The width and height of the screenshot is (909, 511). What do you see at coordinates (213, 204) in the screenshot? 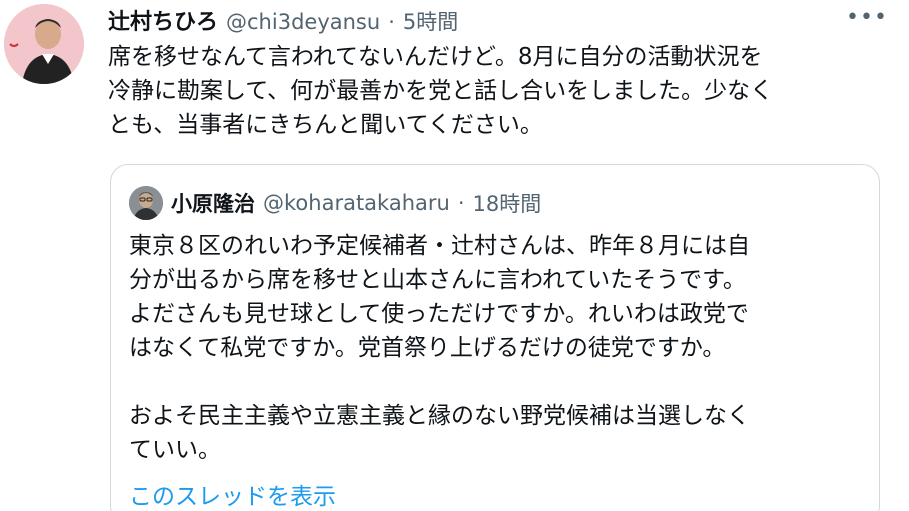
I see `quoted-author-name: 小原隆治` at bounding box center [213, 204].